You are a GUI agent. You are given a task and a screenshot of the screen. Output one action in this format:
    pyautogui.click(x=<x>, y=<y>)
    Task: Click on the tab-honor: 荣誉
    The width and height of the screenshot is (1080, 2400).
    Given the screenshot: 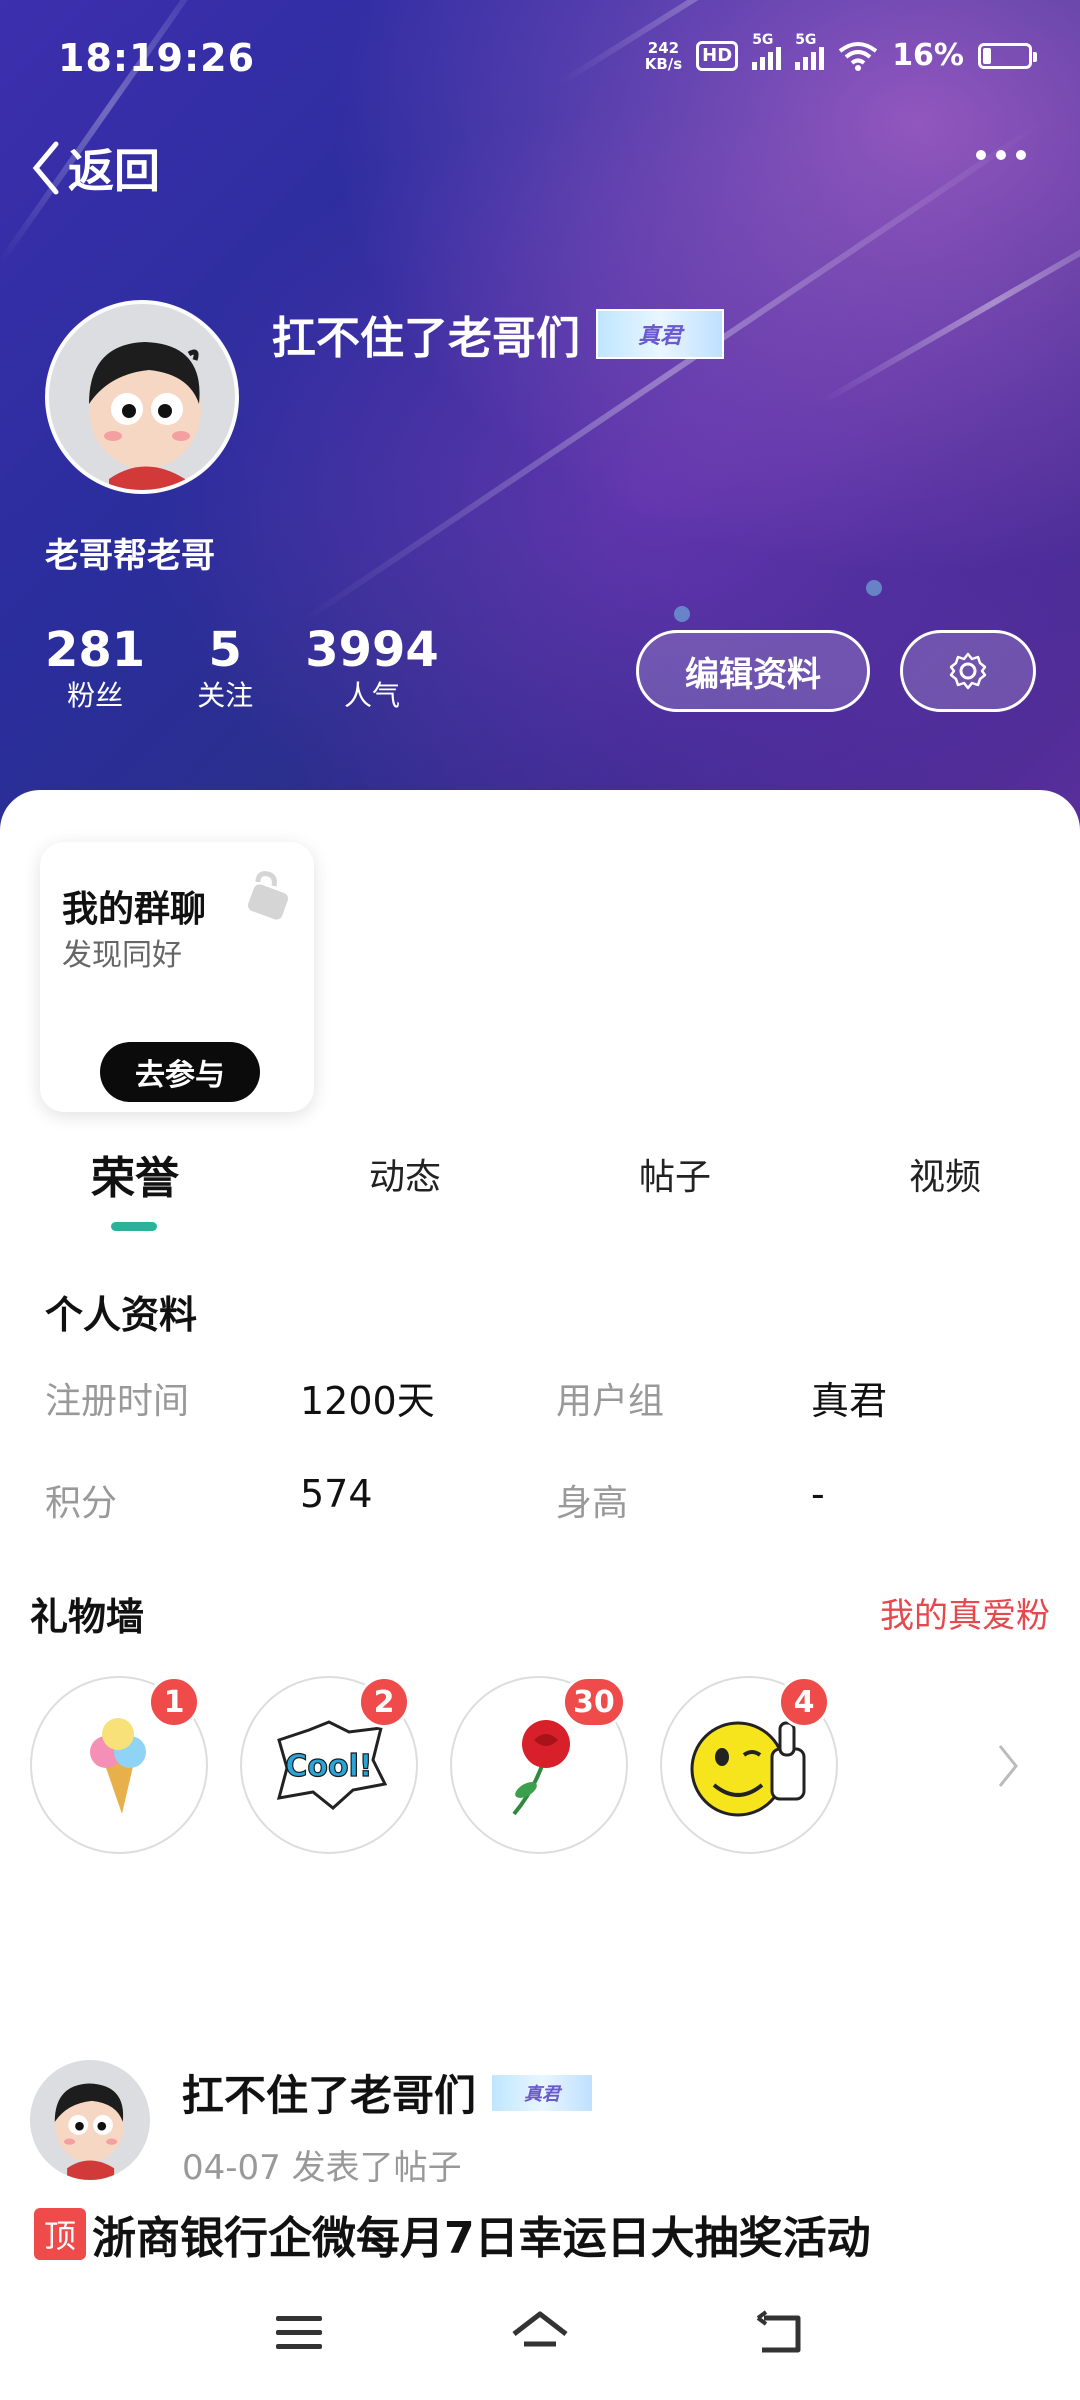 What is the action you would take?
    pyautogui.click(x=135, y=1174)
    